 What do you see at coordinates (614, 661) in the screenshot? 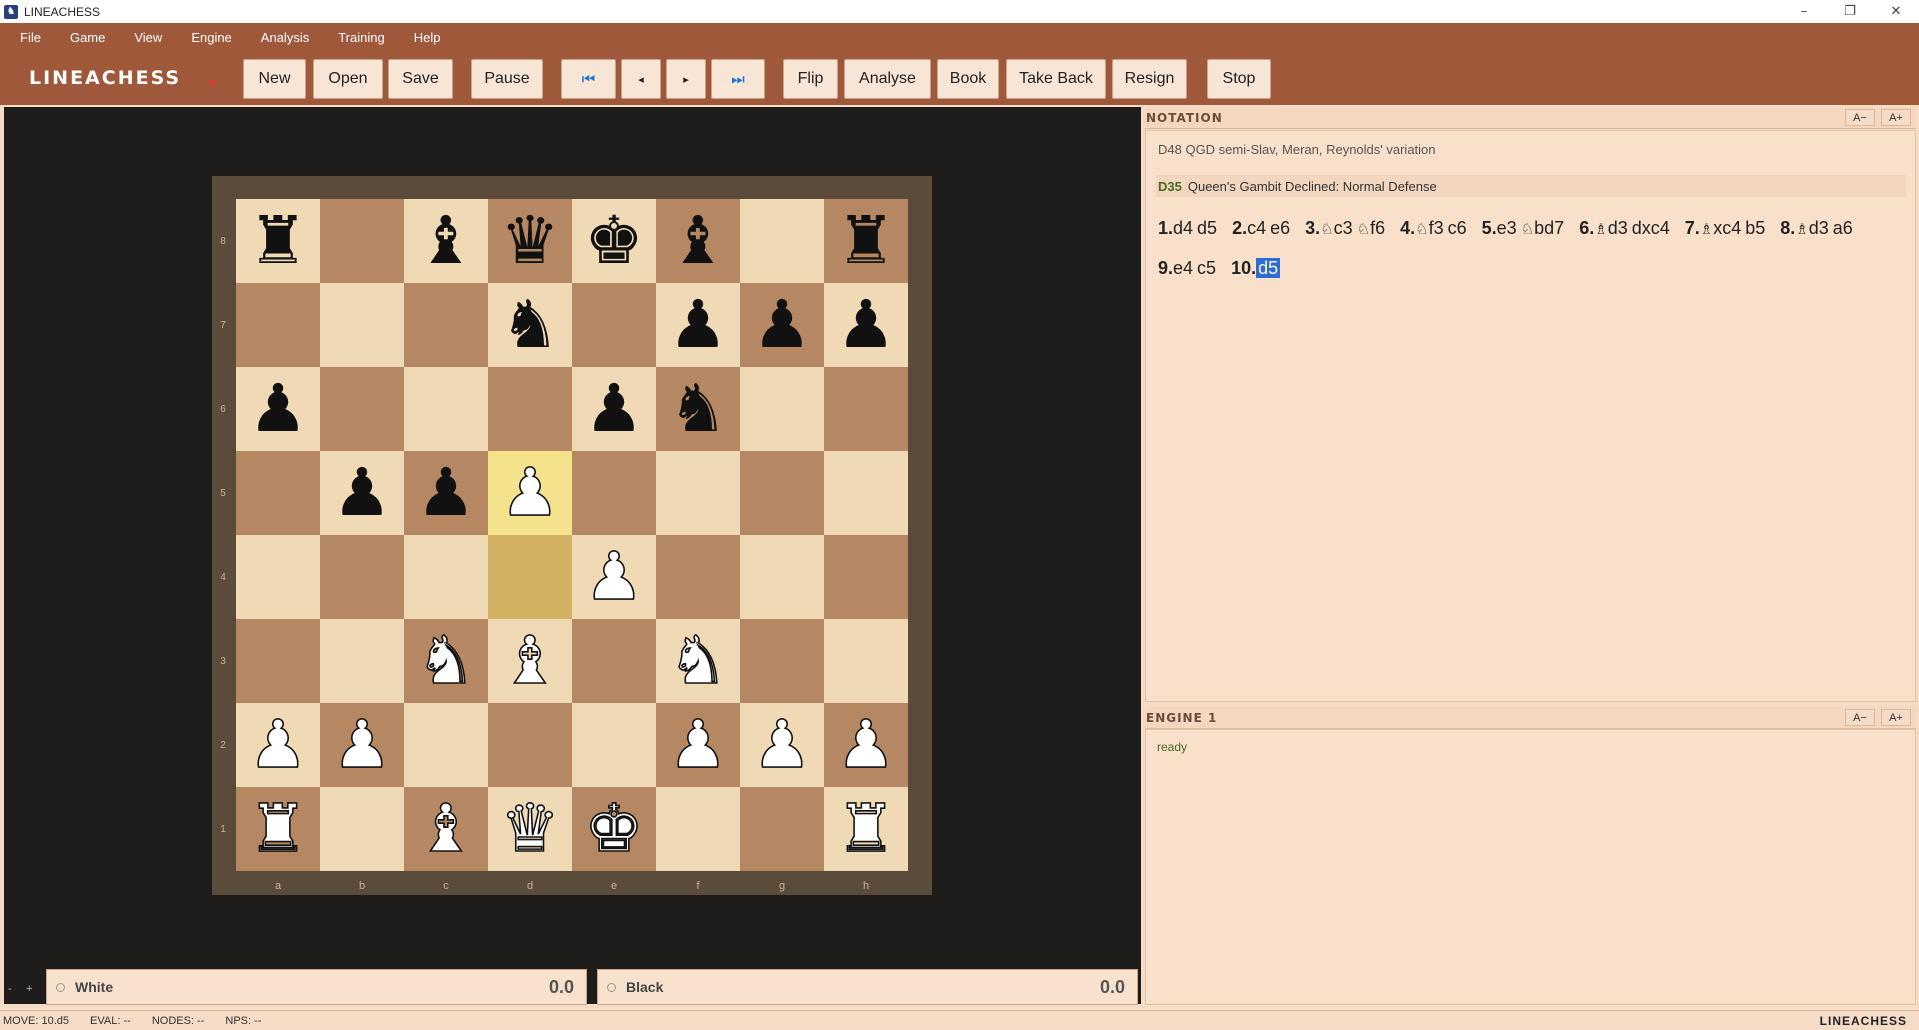
I see `square-e3` at bounding box center [614, 661].